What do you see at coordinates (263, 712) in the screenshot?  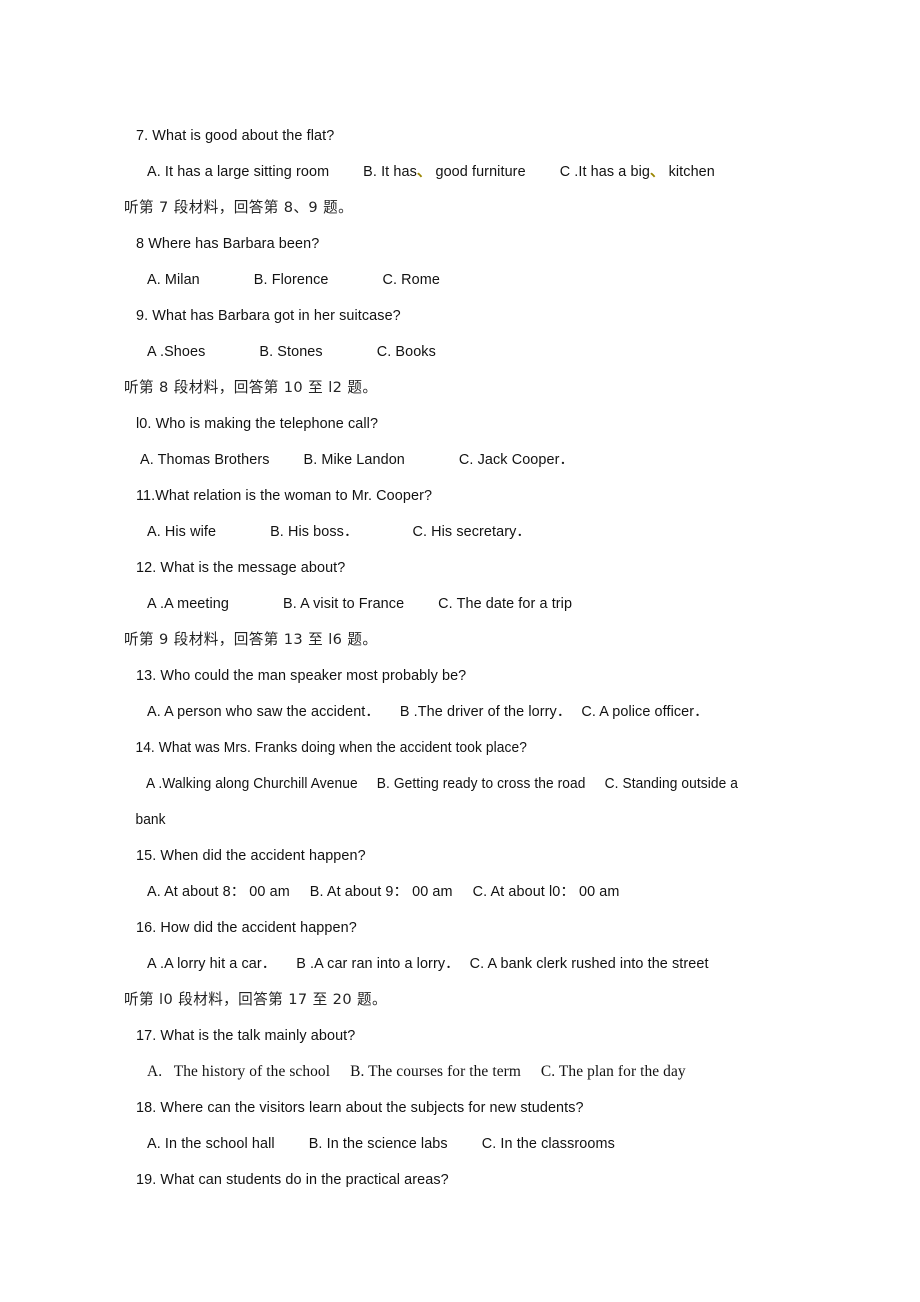 I see `option-13-a: A. A person who saw the accident．` at bounding box center [263, 712].